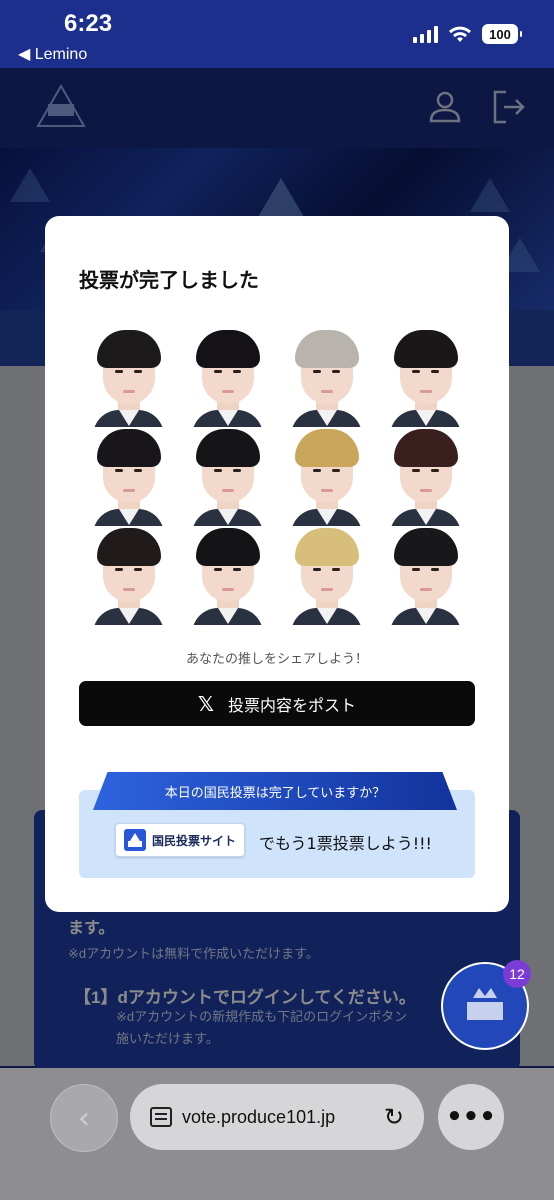 The height and width of the screenshot is (1200, 554). What do you see at coordinates (277, 34) in the screenshot?
I see `status-bar: 6:23 ◀ Lemino 100` at bounding box center [277, 34].